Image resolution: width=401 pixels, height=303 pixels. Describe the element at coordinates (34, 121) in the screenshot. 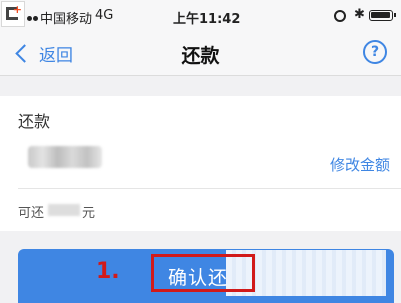

I see `section-label: 还款` at that location.